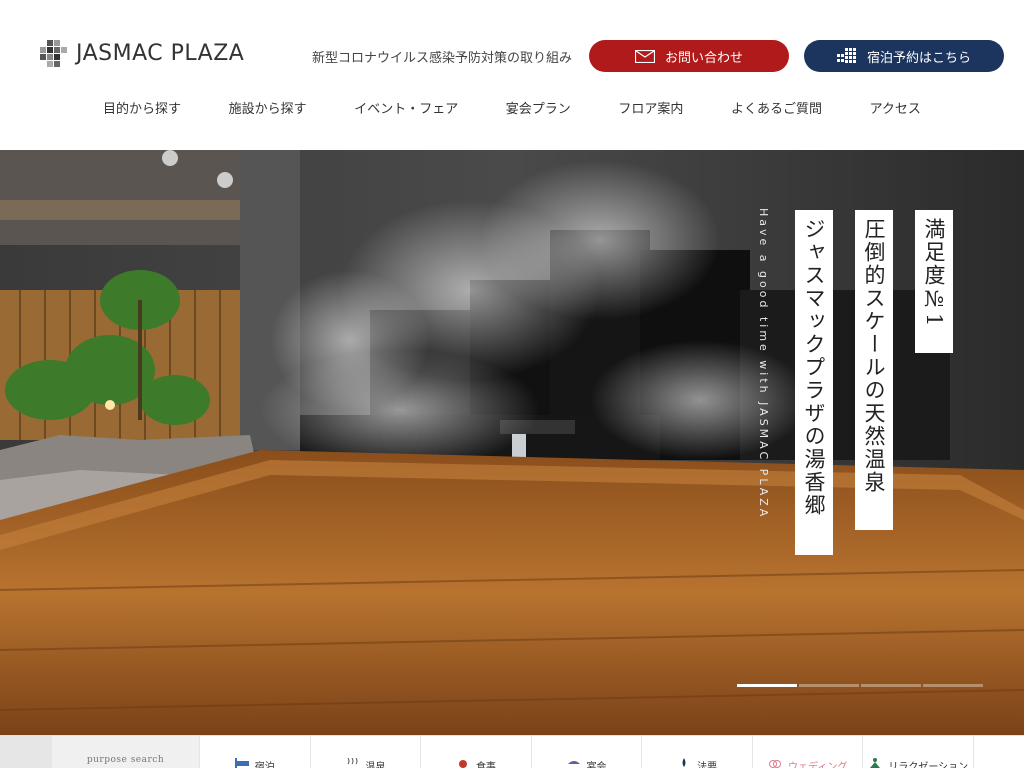 The image size is (1024, 768). What do you see at coordinates (352, 761) in the screenshot?
I see `hot-spring-icon` at bounding box center [352, 761].